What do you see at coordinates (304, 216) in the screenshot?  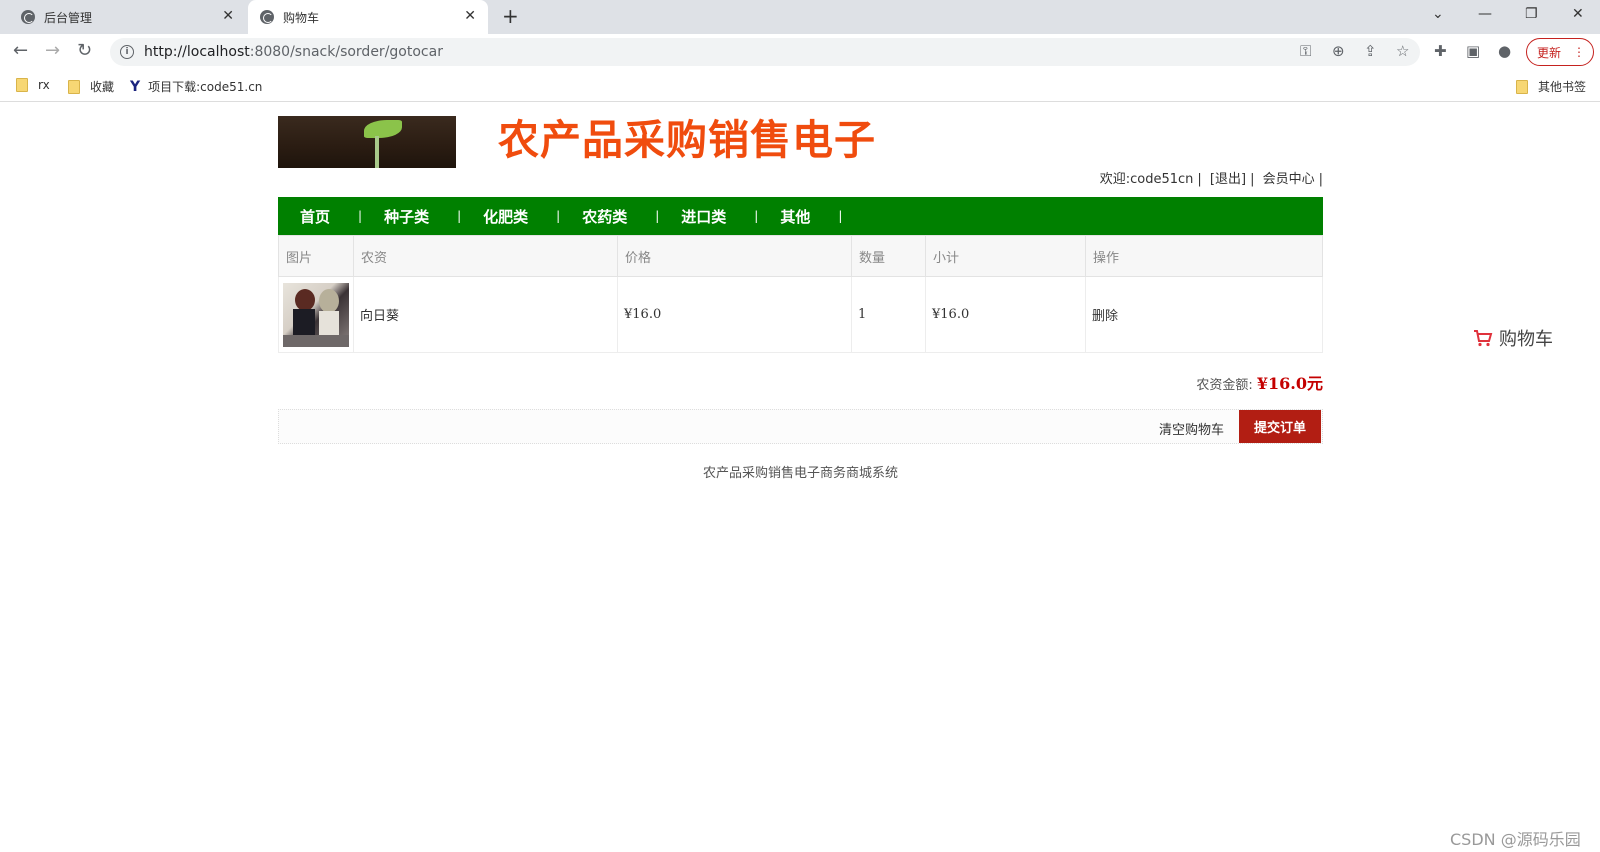 I see `nav-item-home: 首页` at bounding box center [304, 216].